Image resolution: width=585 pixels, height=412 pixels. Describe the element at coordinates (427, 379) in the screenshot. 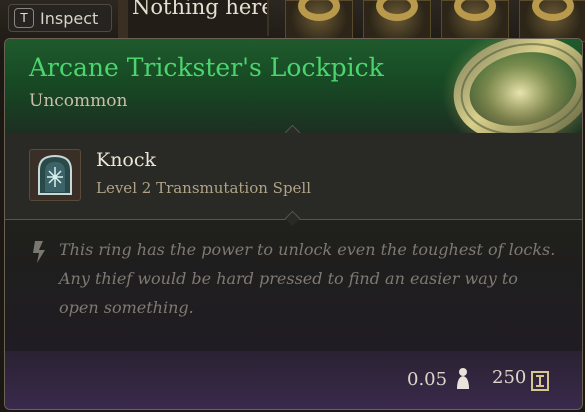

I see `item-weight: 0.05` at that location.